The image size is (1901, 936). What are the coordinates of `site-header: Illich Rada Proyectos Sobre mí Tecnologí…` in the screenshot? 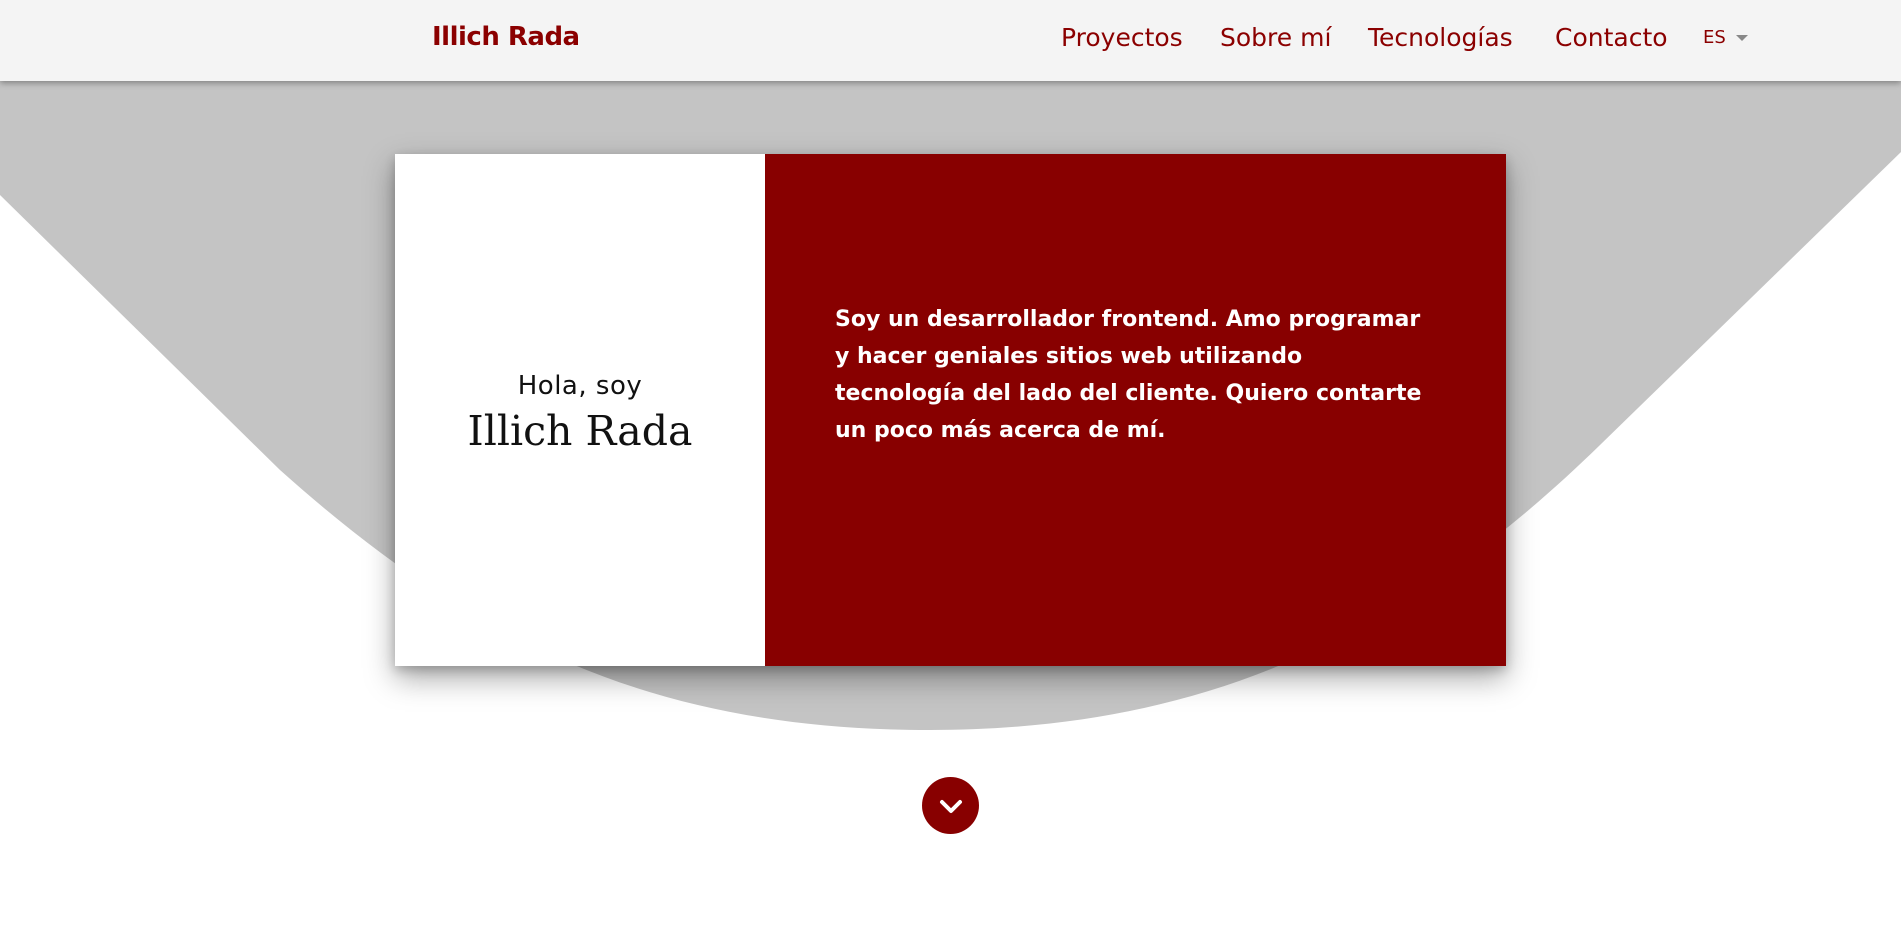 It's located at (950, 40).